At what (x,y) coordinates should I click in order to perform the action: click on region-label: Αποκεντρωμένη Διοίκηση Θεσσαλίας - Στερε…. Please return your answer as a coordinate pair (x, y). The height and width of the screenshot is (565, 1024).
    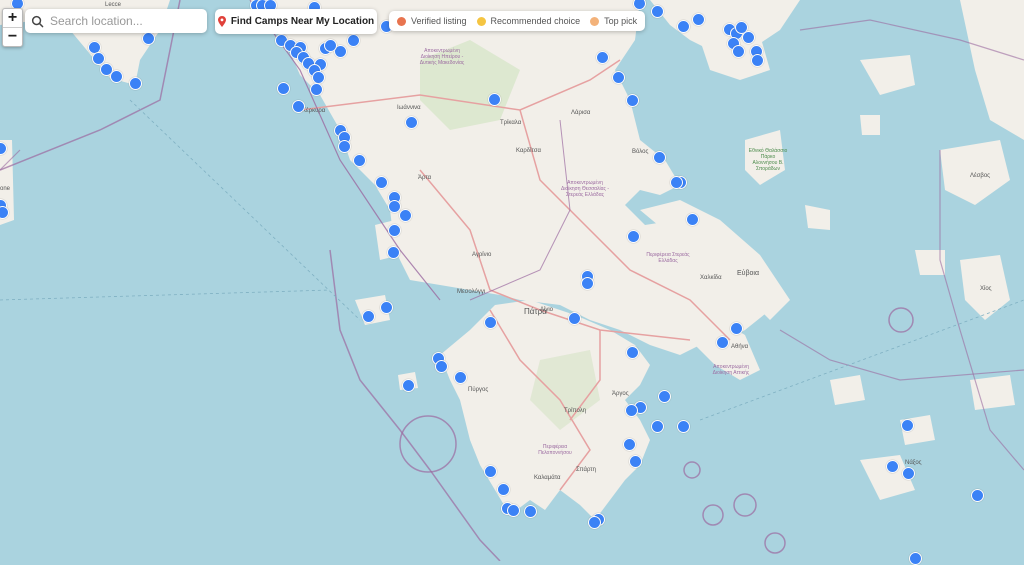
    Looking at the image, I should click on (585, 189).